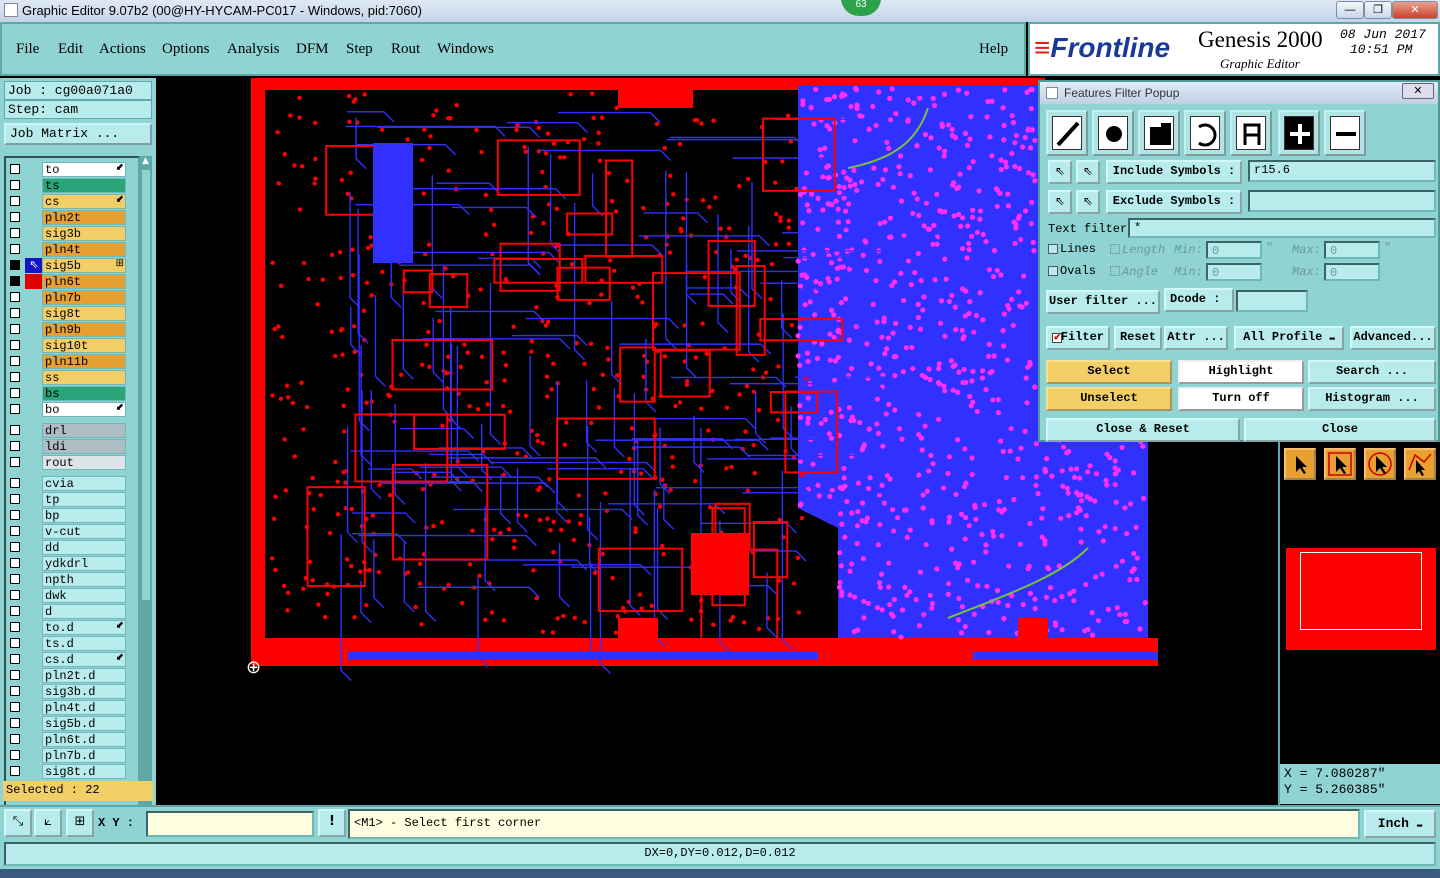 This screenshot has height=878, width=1440. I want to click on layer-row-pln11b: pln11b, so click(67, 361).